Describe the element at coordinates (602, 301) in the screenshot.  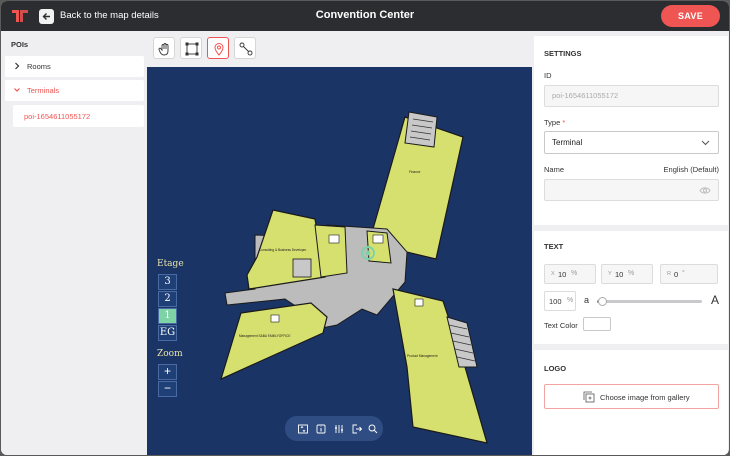
I see `slider-thumb` at that location.